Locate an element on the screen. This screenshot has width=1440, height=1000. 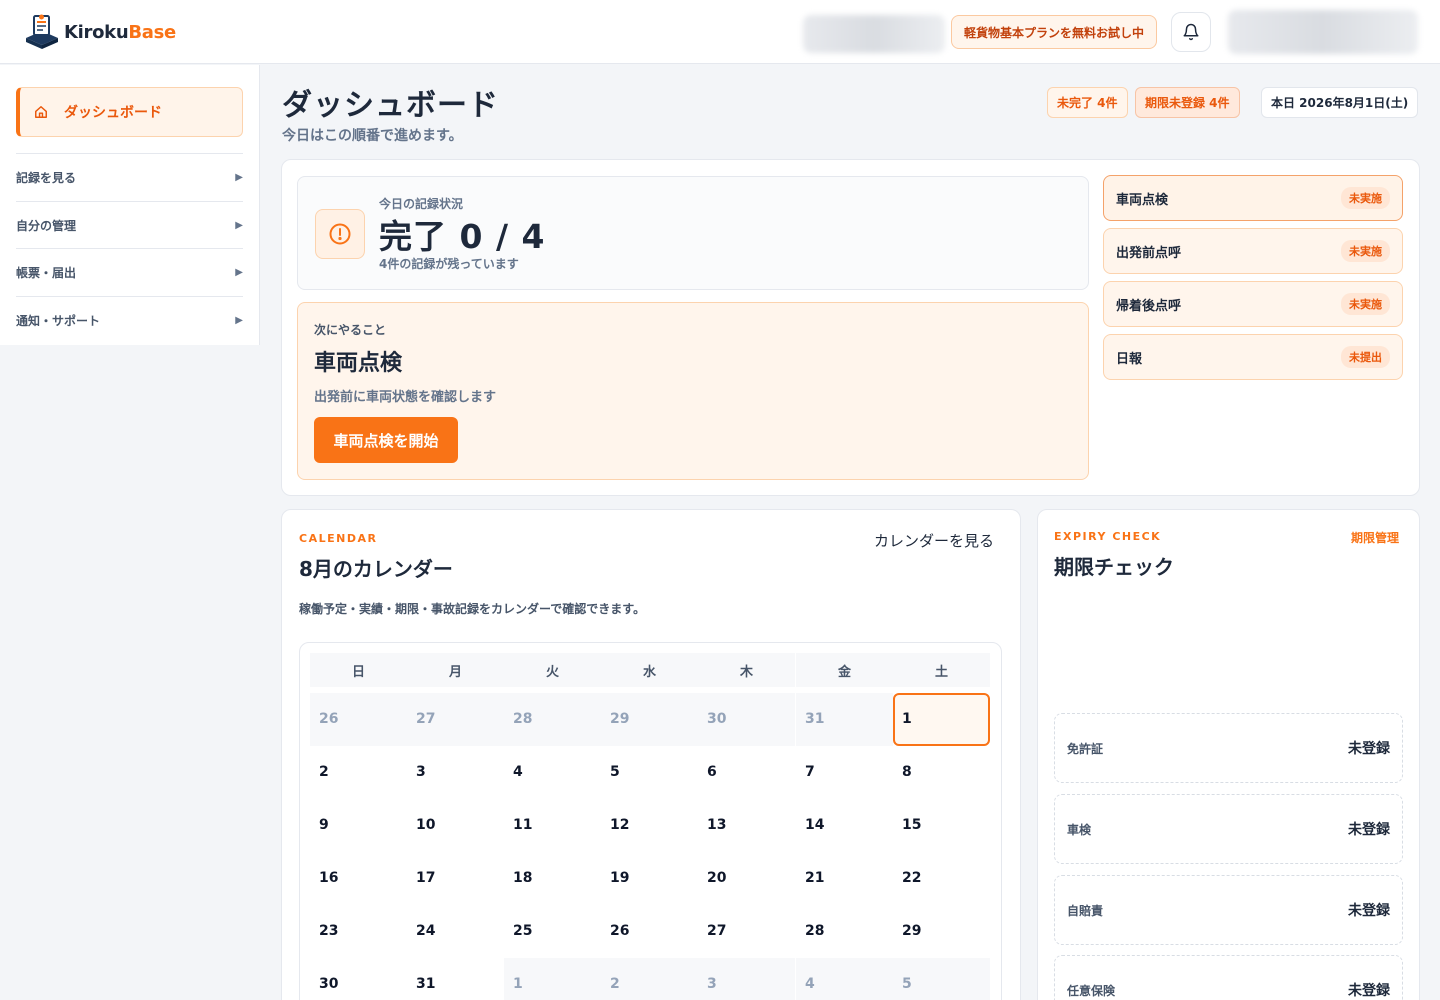
calendar-day: 21 is located at coordinates (844, 878).